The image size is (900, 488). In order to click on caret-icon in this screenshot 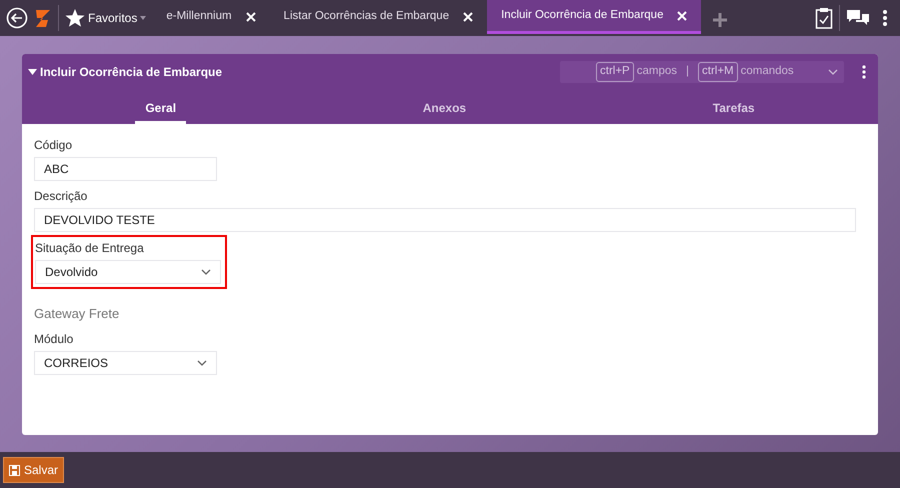, I will do `click(143, 18)`.